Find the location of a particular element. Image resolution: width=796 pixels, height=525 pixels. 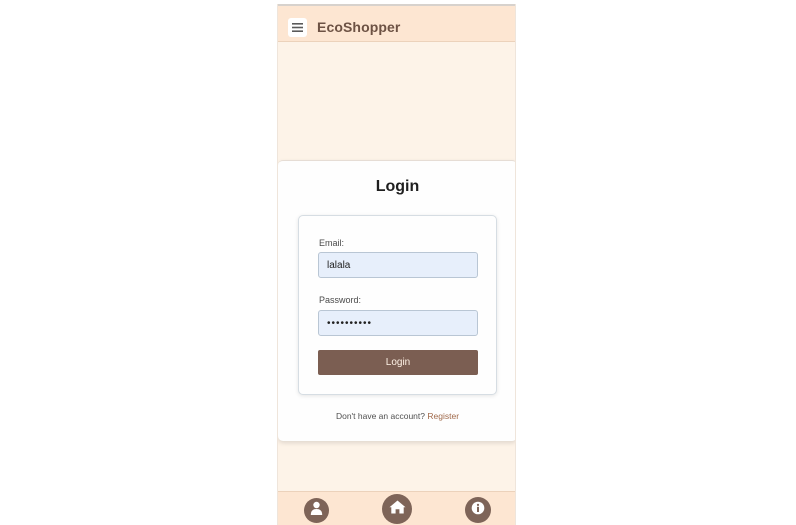

register-link: Register is located at coordinates (443, 416).